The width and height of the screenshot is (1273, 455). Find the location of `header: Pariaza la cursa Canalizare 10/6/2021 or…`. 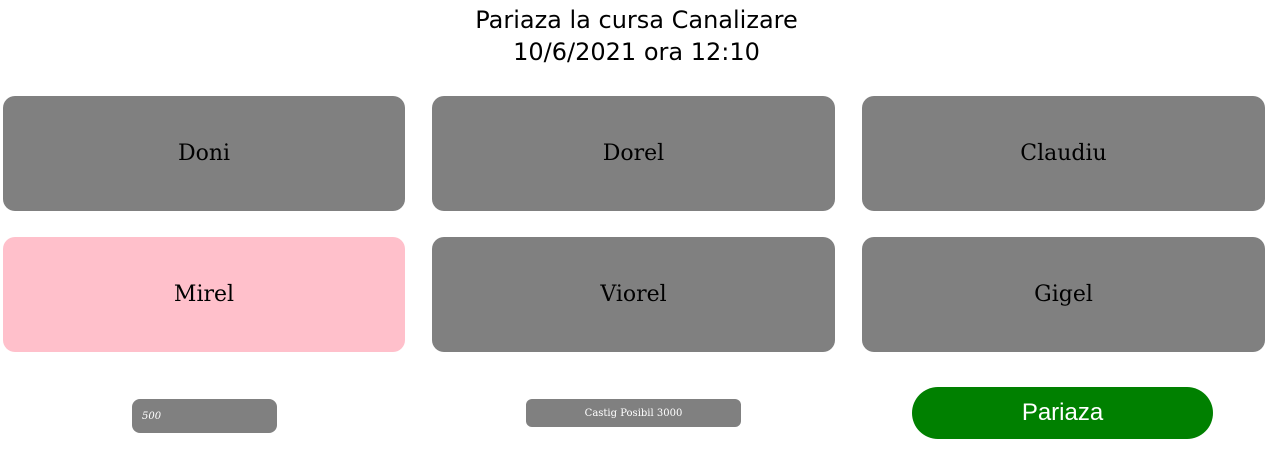

header: Pariaza la cursa Canalizare 10/6/2021 or… is located at coordinates (636, 36).